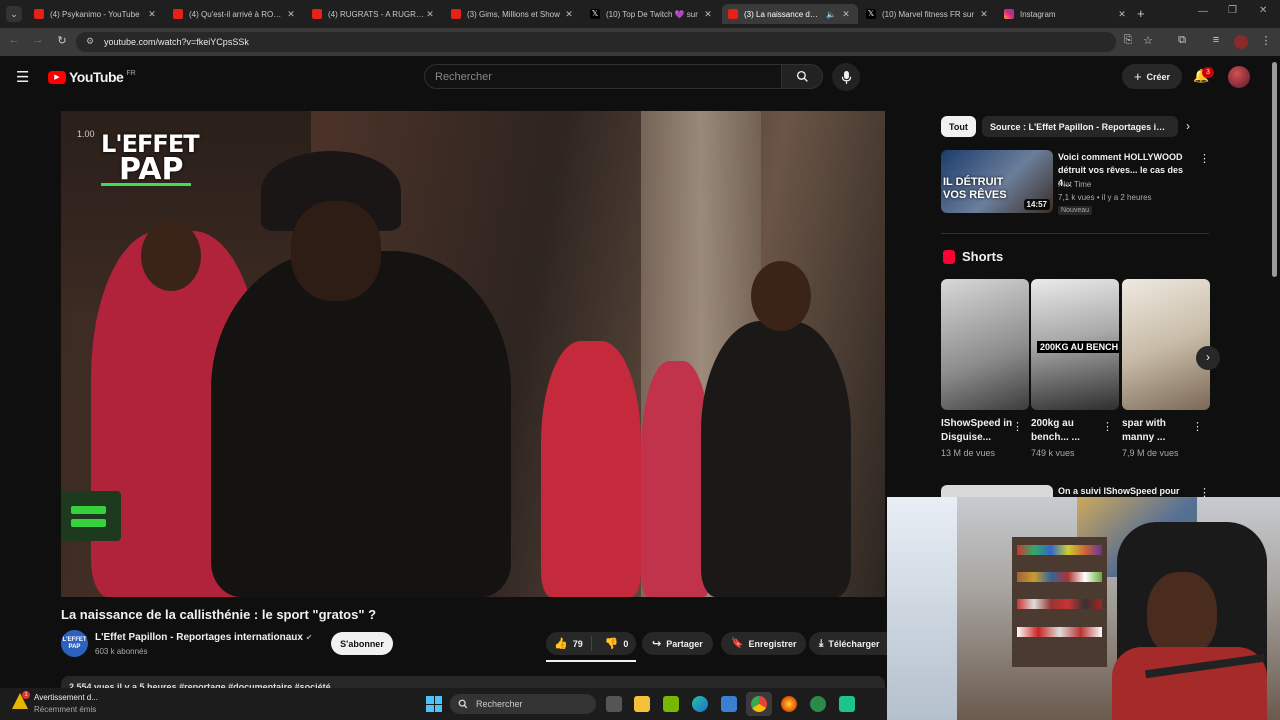  Describe the element at coordinates (1078, 347) in the screenshot. I see `short-overlay-text: 200KG AU BENCH` at that location.